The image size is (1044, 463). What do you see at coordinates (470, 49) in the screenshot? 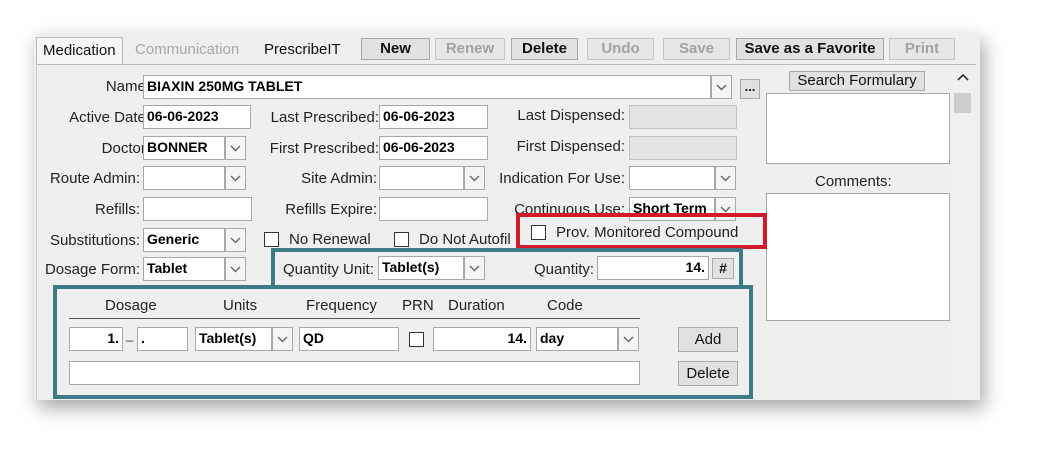
I see `renew-button: Renew` at bounding box center [470, 49].